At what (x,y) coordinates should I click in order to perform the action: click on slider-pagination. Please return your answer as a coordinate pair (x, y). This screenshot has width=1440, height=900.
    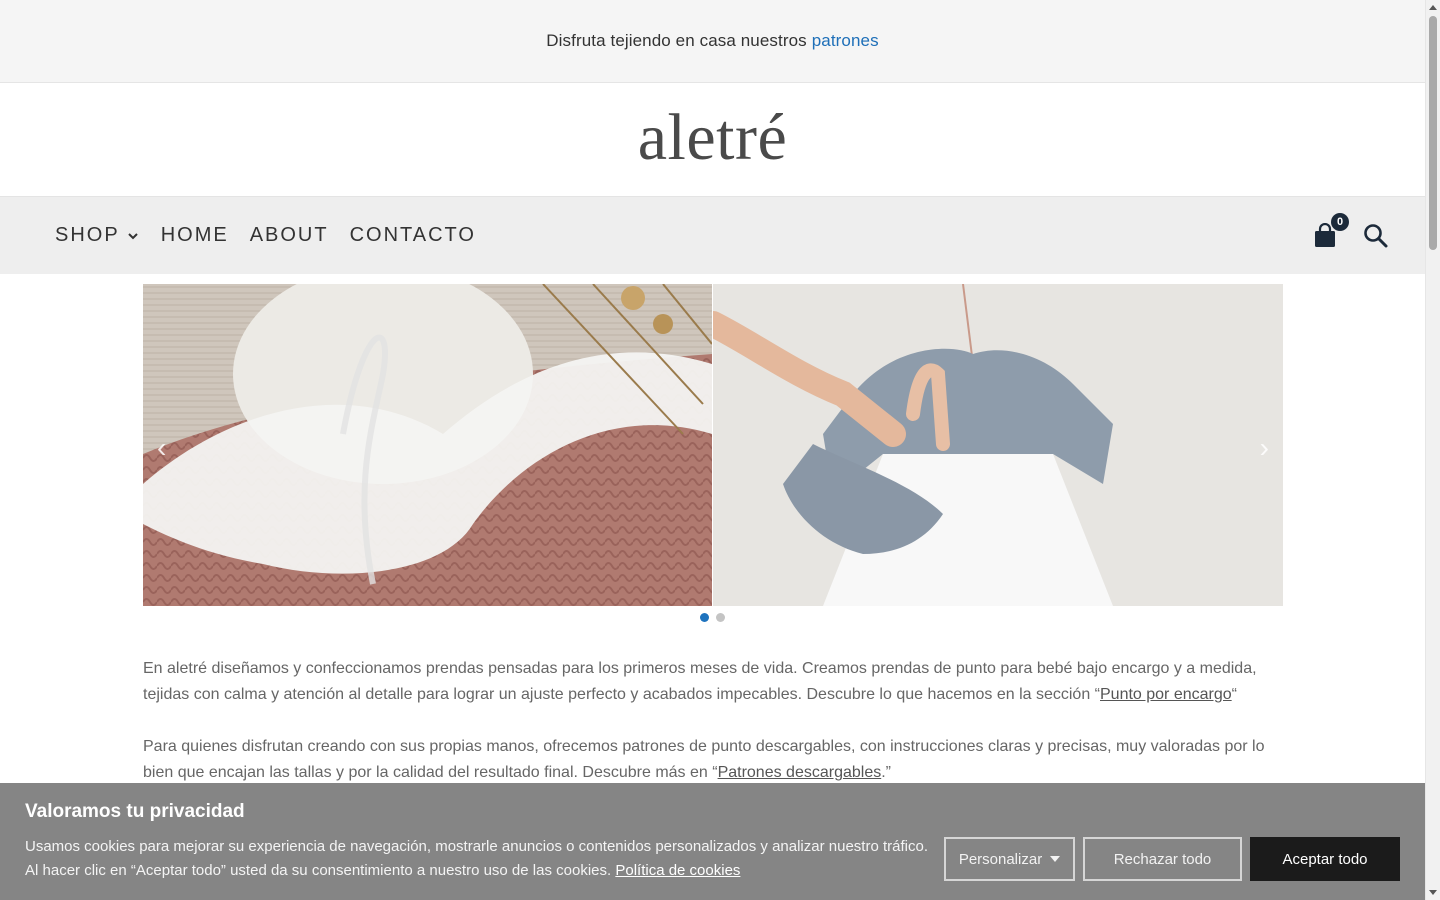
    Looking at the image, I should click on (712, 617).